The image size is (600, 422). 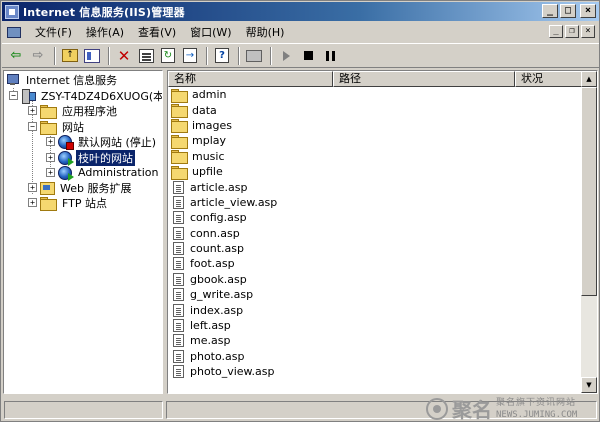 What do you see at coordinates (222, 56) in the screenshot?
I see `help-button: ?` at bounding box center [222, 56].